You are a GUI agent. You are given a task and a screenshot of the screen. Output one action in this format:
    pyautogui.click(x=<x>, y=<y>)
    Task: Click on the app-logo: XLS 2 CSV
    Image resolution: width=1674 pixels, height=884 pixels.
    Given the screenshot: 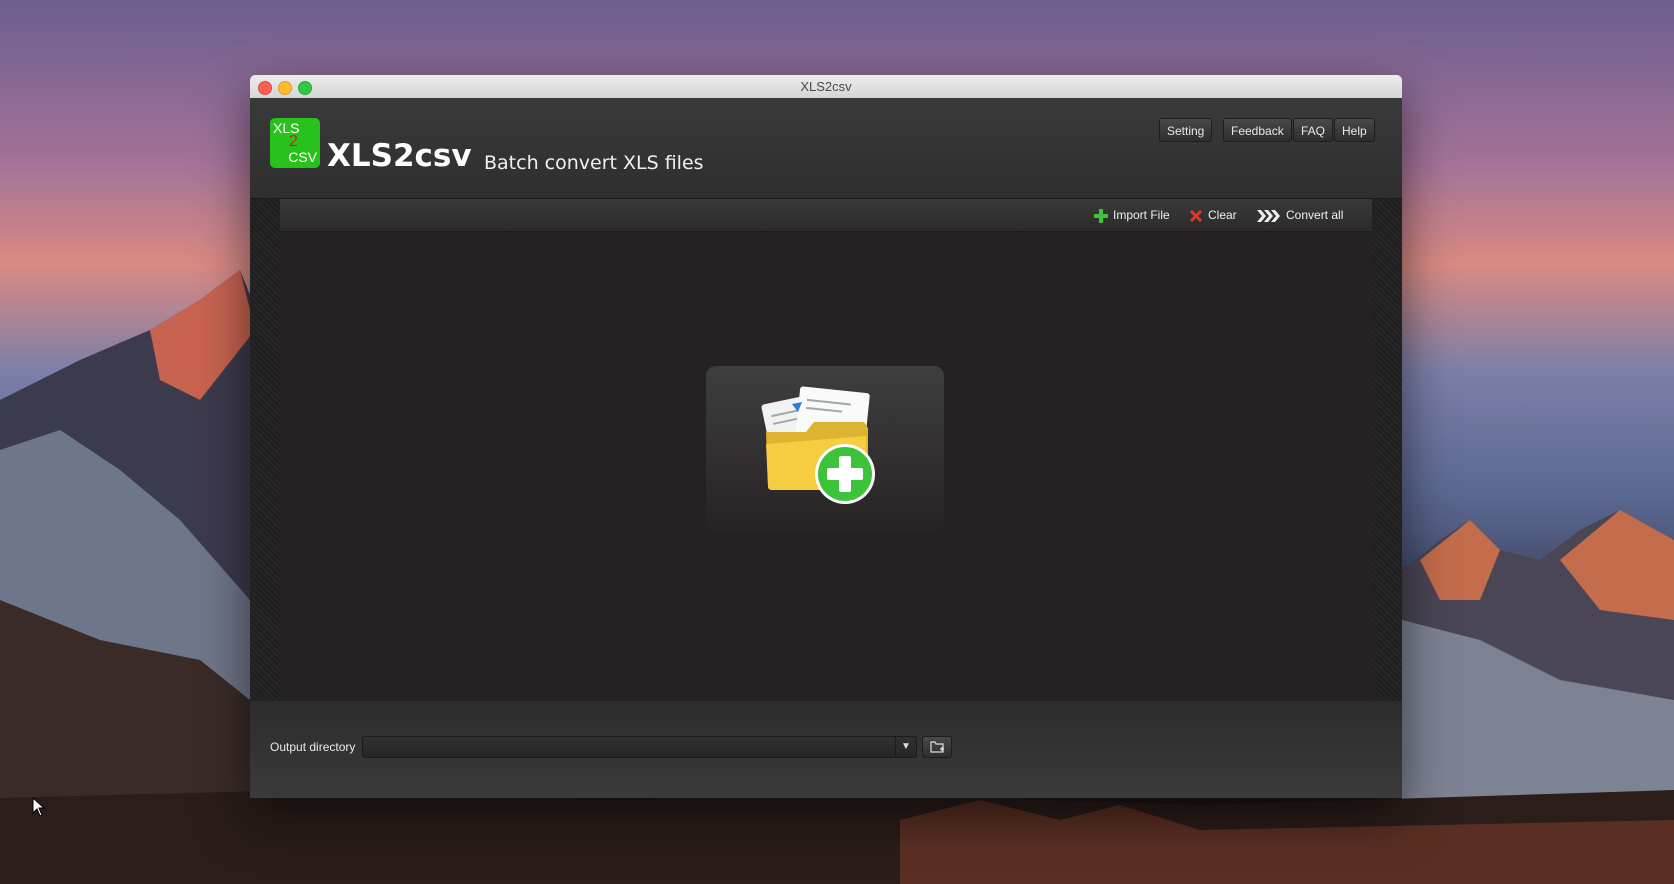 What is the action you would take?
    pyautogui.click(x=295, y=143)
    